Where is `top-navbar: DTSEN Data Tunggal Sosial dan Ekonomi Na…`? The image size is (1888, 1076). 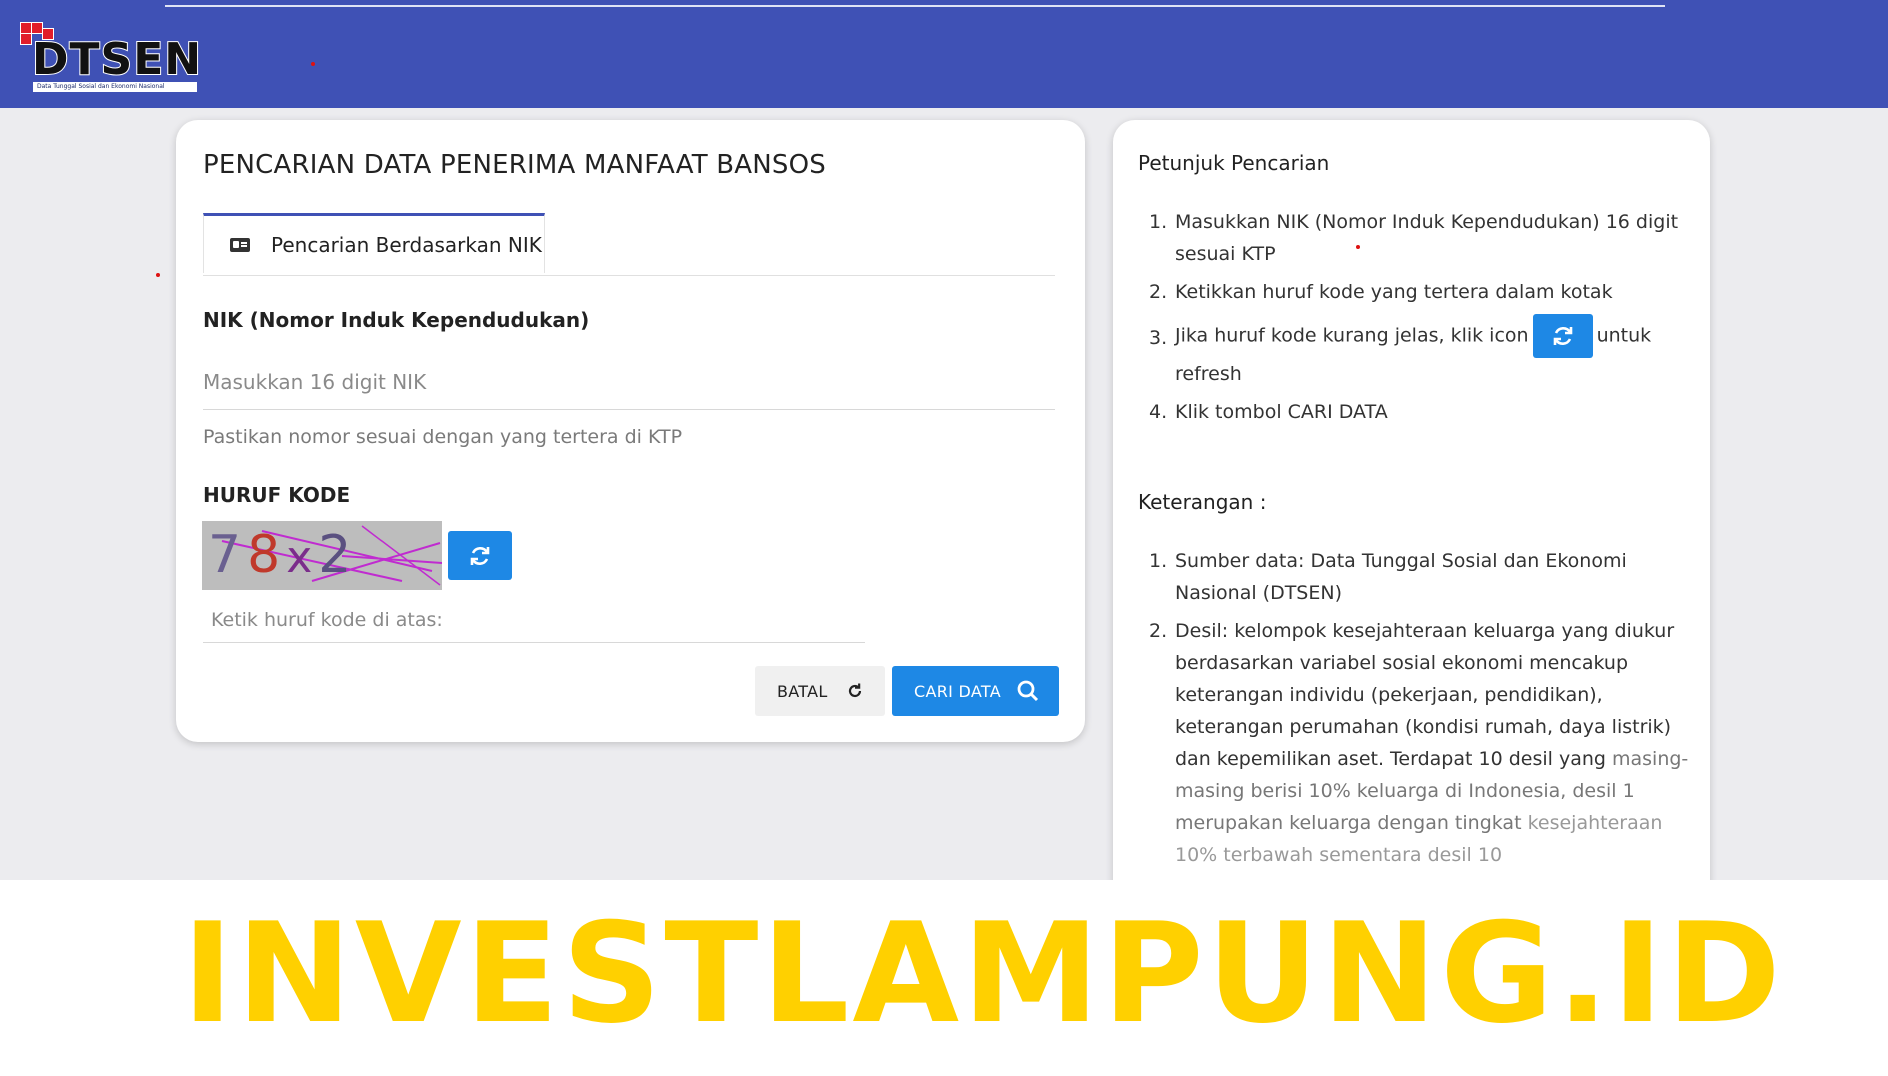
top-navbar: DTSEN Data Tunggal Sosial dan Ekonomi Na… is located at coordinates (944, 54).